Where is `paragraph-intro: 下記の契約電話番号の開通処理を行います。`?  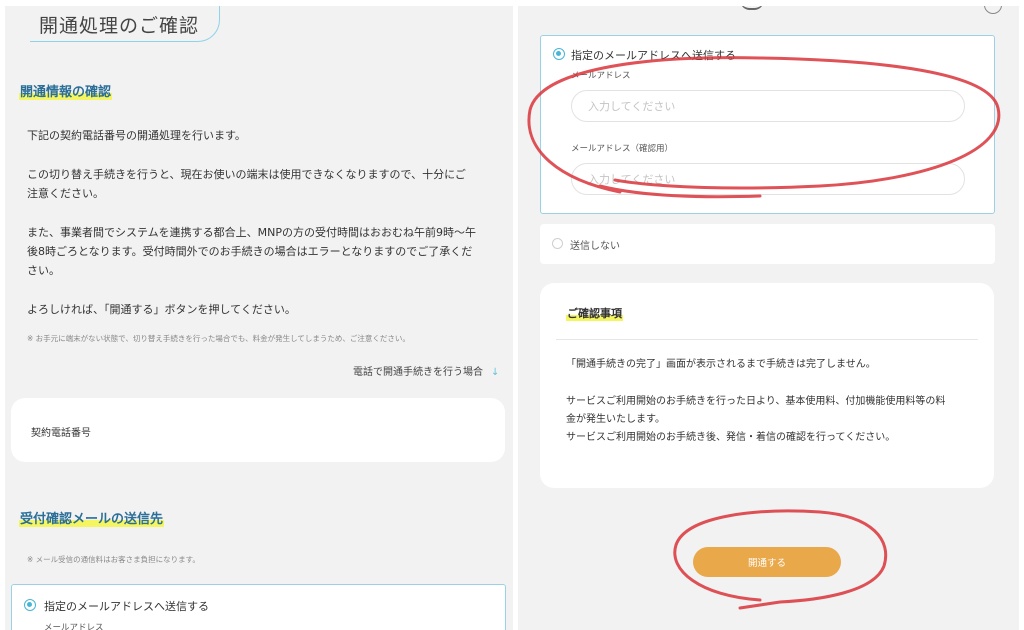 paragraph-intro: 下記の契約電話番号の開通処理を行います。 is located at coordinates (136, 135).